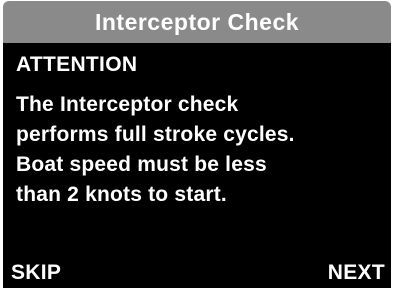  I want to click on attention-heading: ATTENTION, so click(77, 64).